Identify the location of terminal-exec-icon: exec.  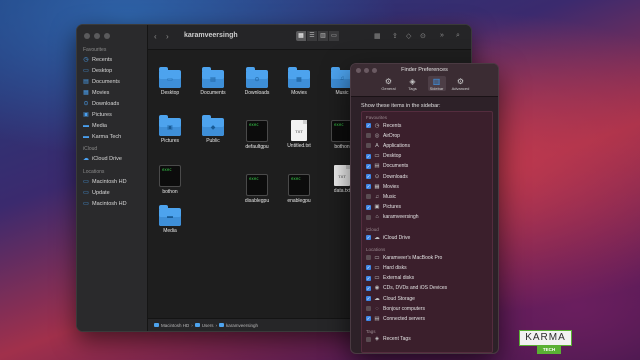
(257, 185).